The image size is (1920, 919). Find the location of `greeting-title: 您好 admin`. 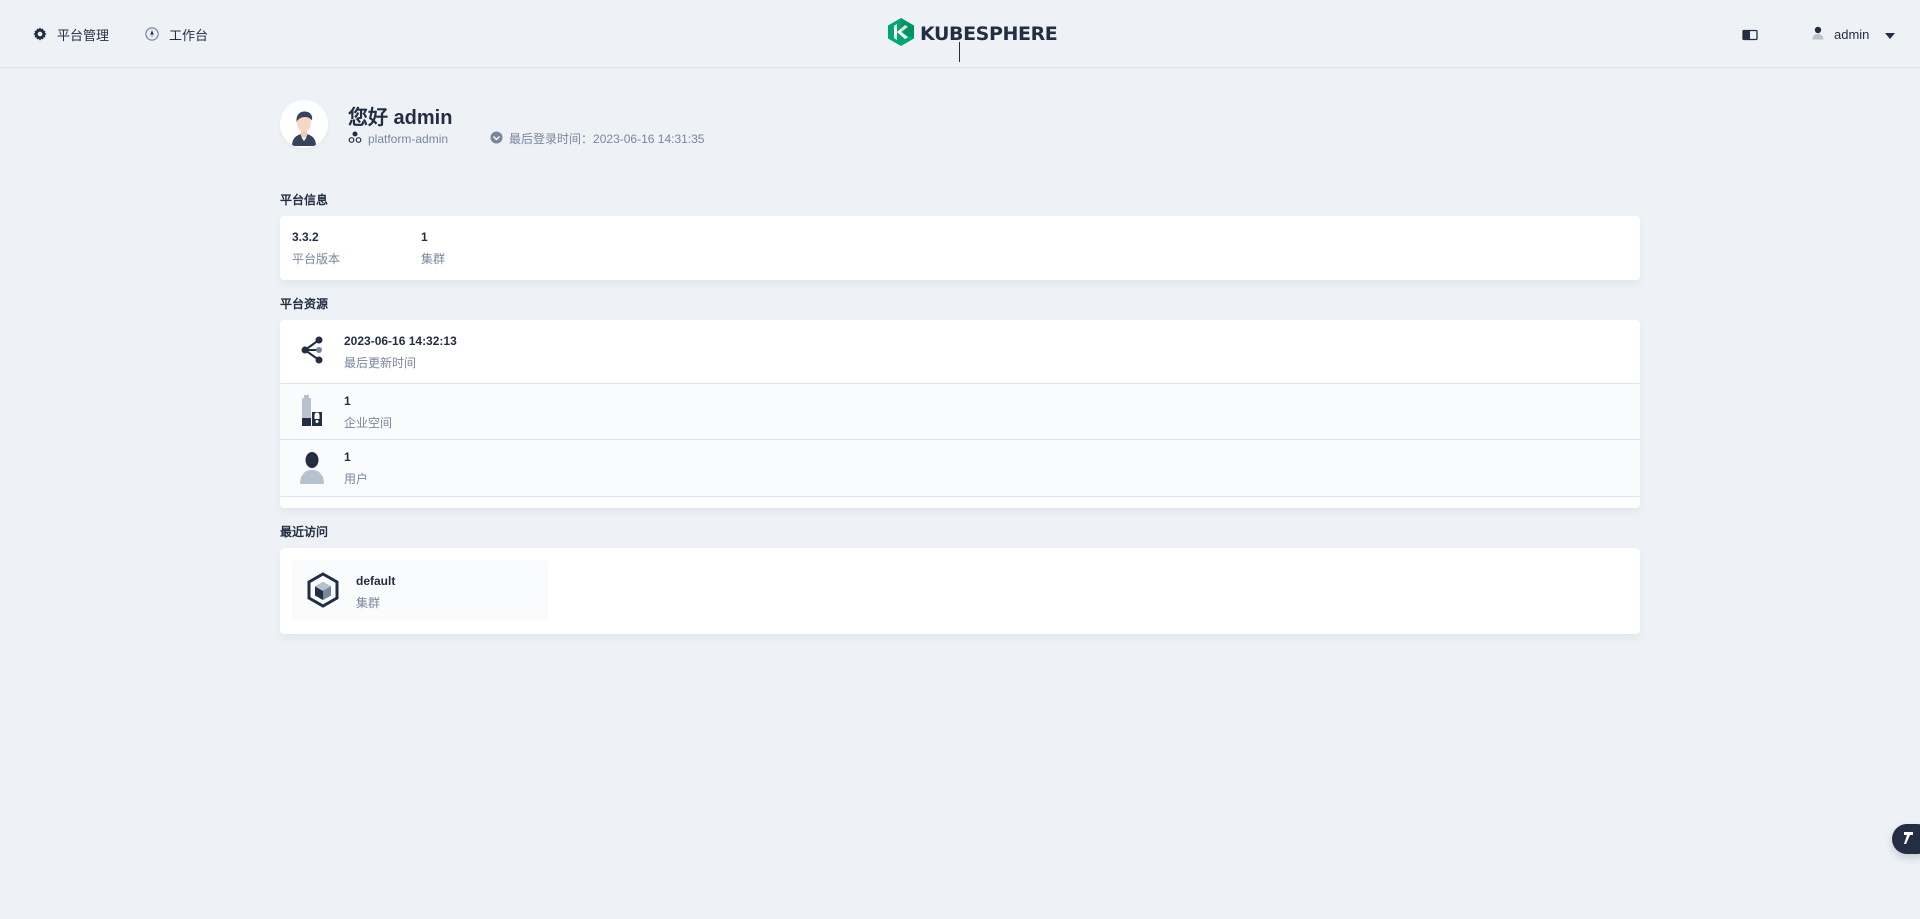

greeting-title: 您好 admin is located at coordinates (400, 118).